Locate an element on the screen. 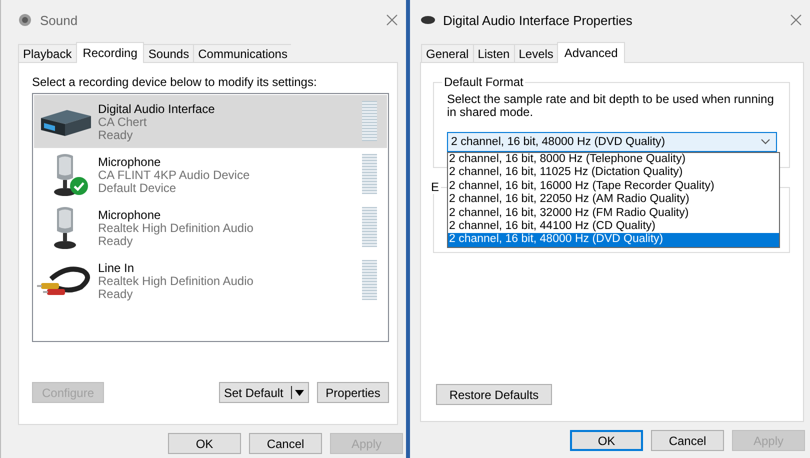 Image resolution: width=810 pixels, height=458 pixels. tab: Levels is located at coordinates (536, 53).